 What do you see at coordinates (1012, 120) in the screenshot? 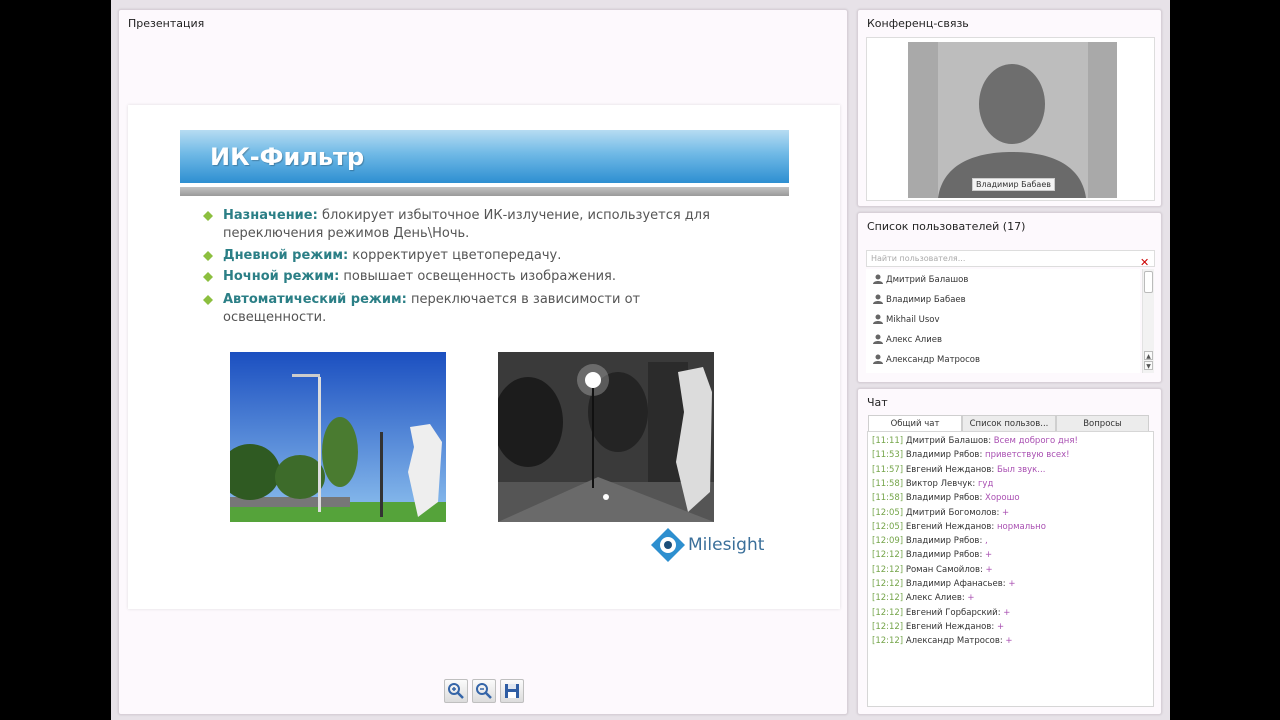
I see `speaker-video: Владимир Бабаев` at bounding box center [1012, 120].